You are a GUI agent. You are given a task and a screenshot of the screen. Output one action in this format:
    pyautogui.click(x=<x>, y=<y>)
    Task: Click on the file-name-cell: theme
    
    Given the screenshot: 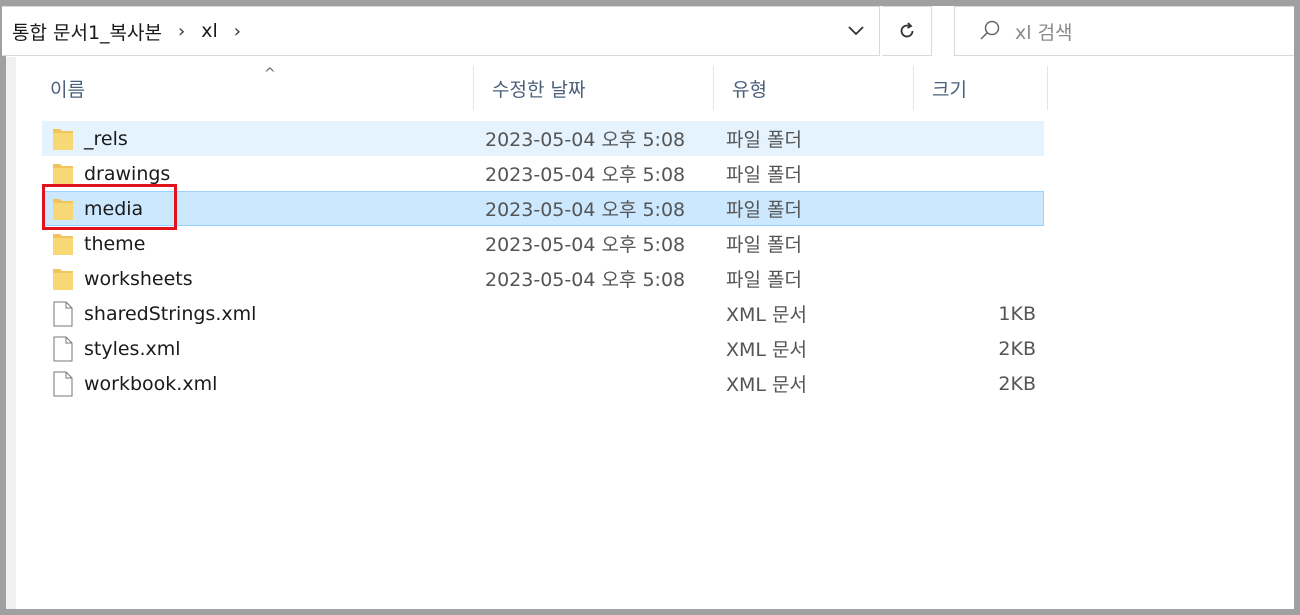 What is the action you would take?
    pyautogui.click(x=98, y=243)
    